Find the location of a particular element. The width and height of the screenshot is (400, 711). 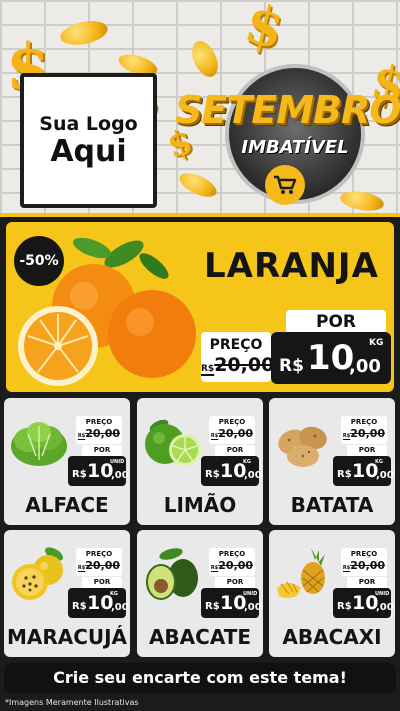

product-name: ABACAXI is located at coordinates (332, 637).